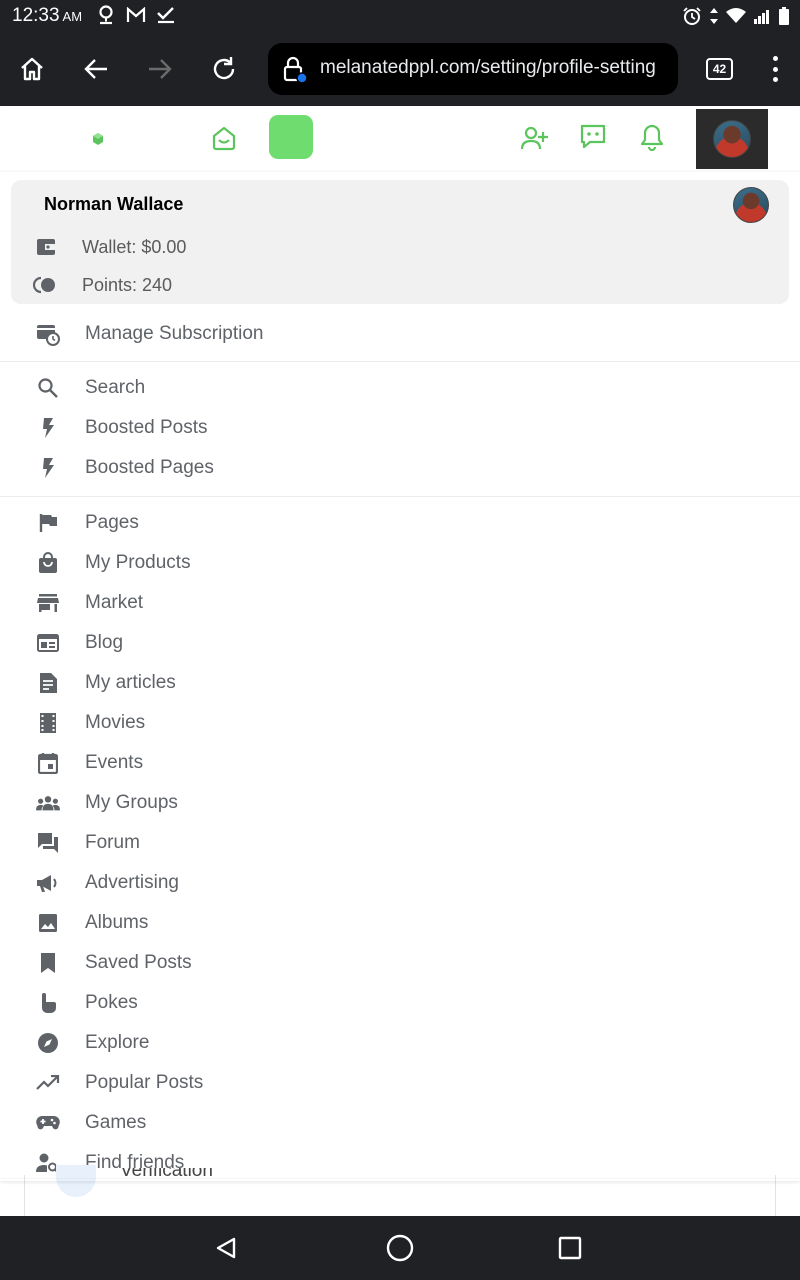 The image size is (800, 1280). Describe the element at coordinates (400, 683) in the screenshot. I see `menu-item-my-articles: My articles` at that location.